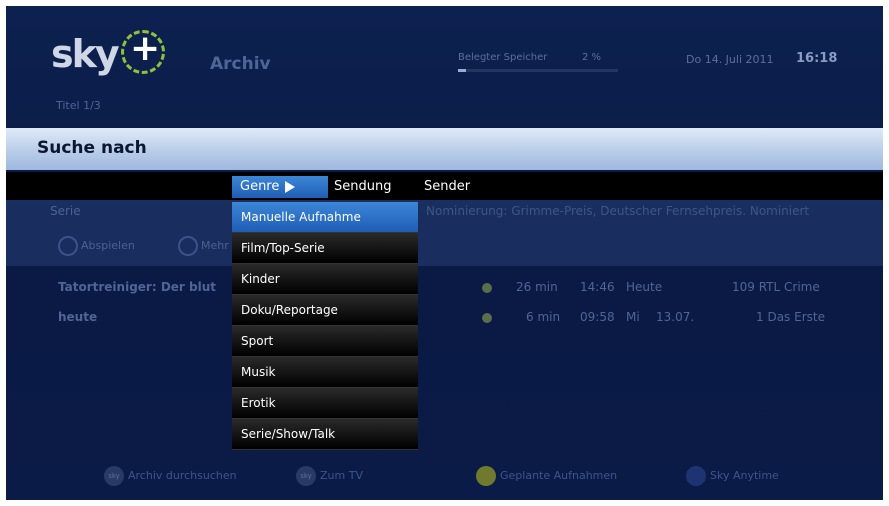  I want to click on menu-item-doku-reportage: Doku/Reportage, so click(325, 310).